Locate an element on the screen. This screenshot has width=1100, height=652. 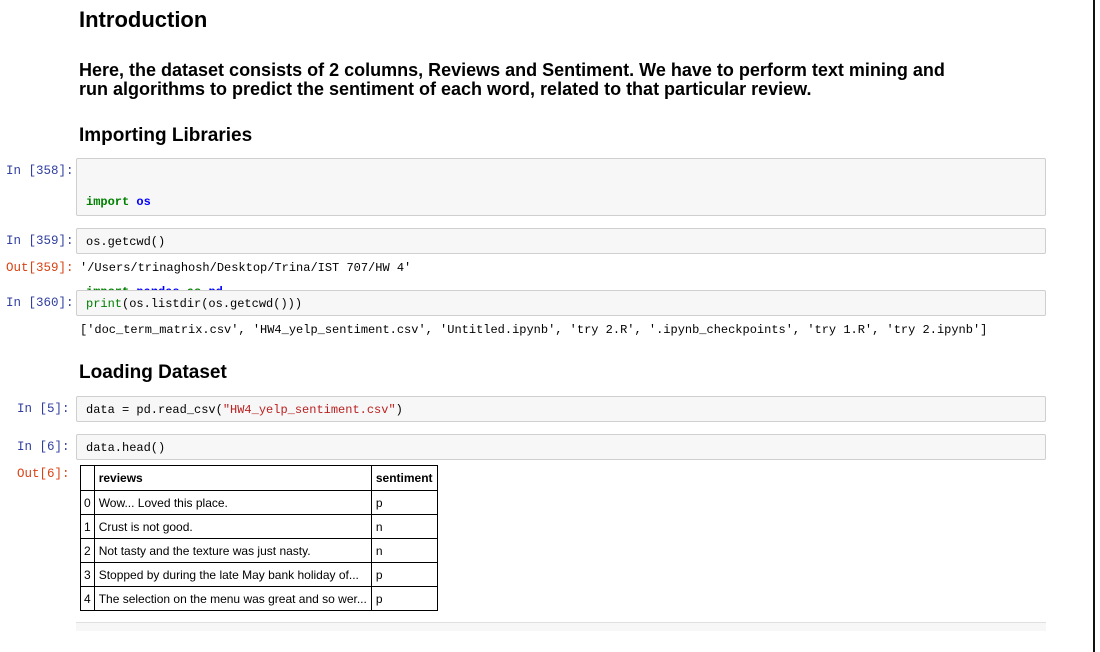
code-editor: data.head() is located at coordinates (561, 445).